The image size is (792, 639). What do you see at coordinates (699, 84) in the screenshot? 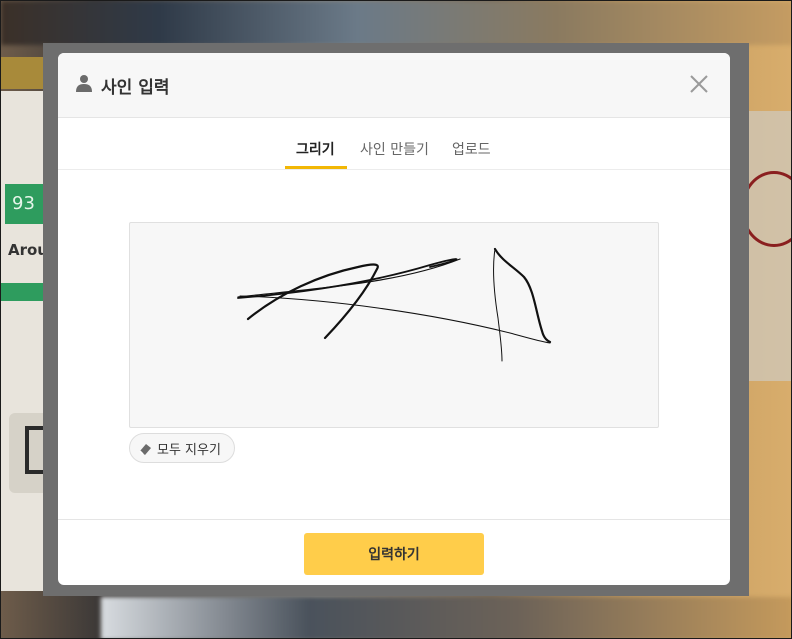
I see `close-icon` at bounding box center [699, 84].